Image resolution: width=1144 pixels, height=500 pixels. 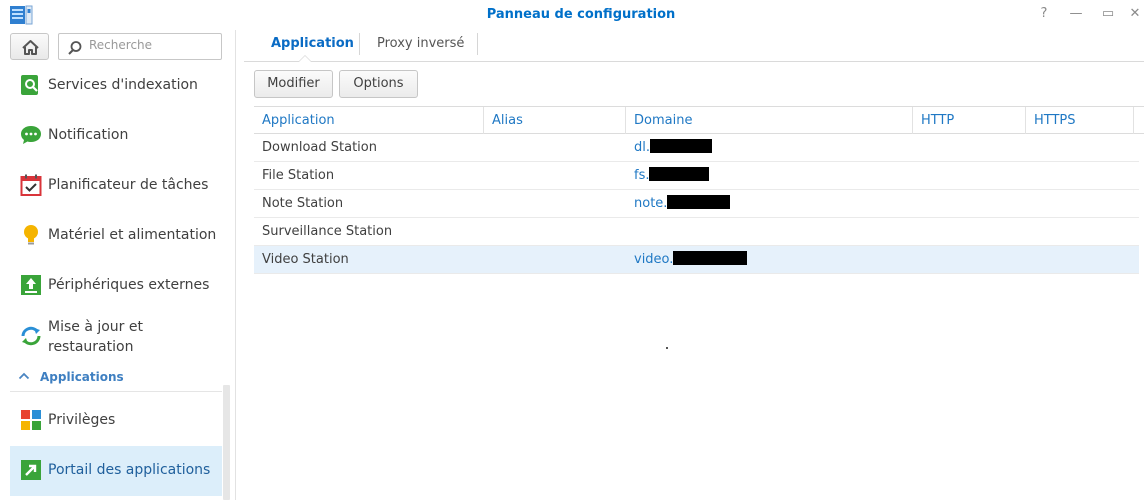 What do you see at coordinates (153, 45) in the screenshot?
I see `search-input` at bounding box center [153, 45].